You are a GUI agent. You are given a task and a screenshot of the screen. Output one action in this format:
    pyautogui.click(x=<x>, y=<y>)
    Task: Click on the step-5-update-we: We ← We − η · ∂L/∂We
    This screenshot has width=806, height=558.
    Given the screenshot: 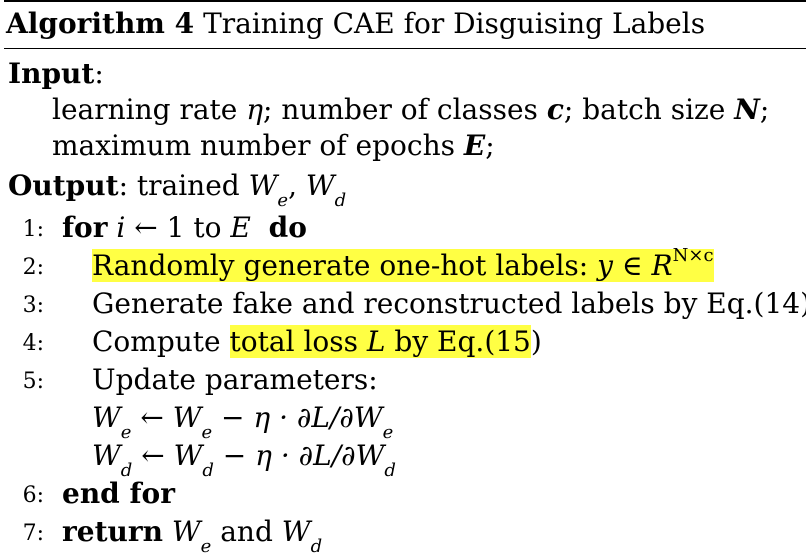 What is the action you would take?
    pyautogui.click(x=243, y=422)
    